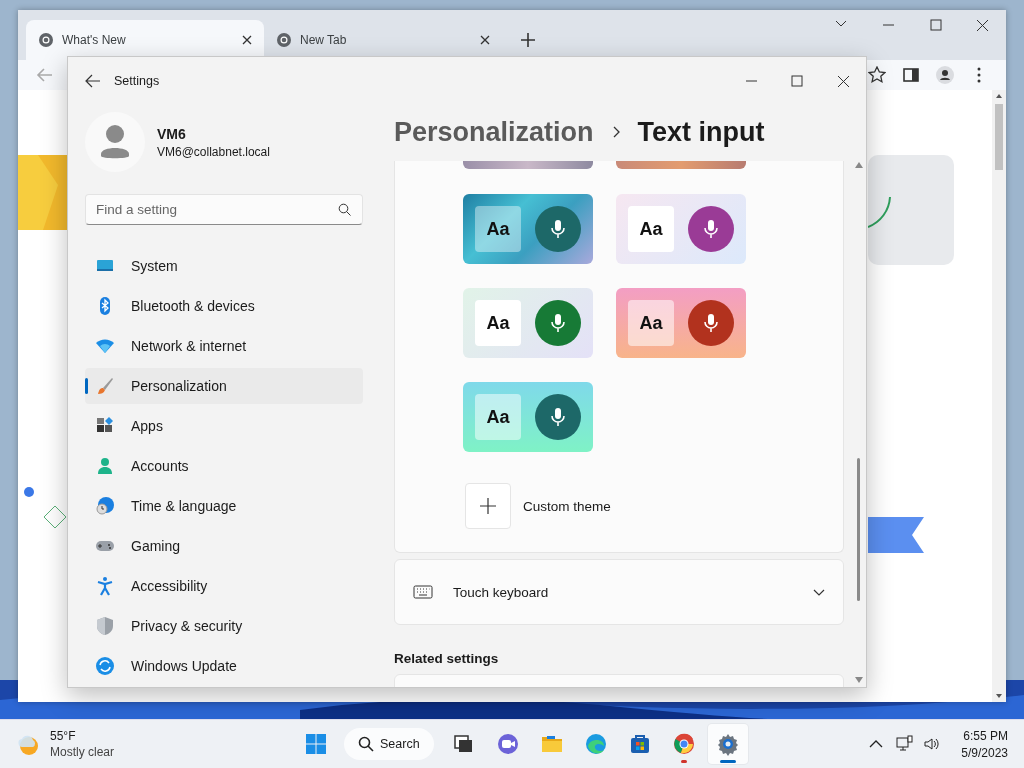 The height and width of the screenshot is (768, 1024). Describe the element at coordinates (213, 151) in the screenshot. I see `account-email: VM6@collabnet.local` at that location.